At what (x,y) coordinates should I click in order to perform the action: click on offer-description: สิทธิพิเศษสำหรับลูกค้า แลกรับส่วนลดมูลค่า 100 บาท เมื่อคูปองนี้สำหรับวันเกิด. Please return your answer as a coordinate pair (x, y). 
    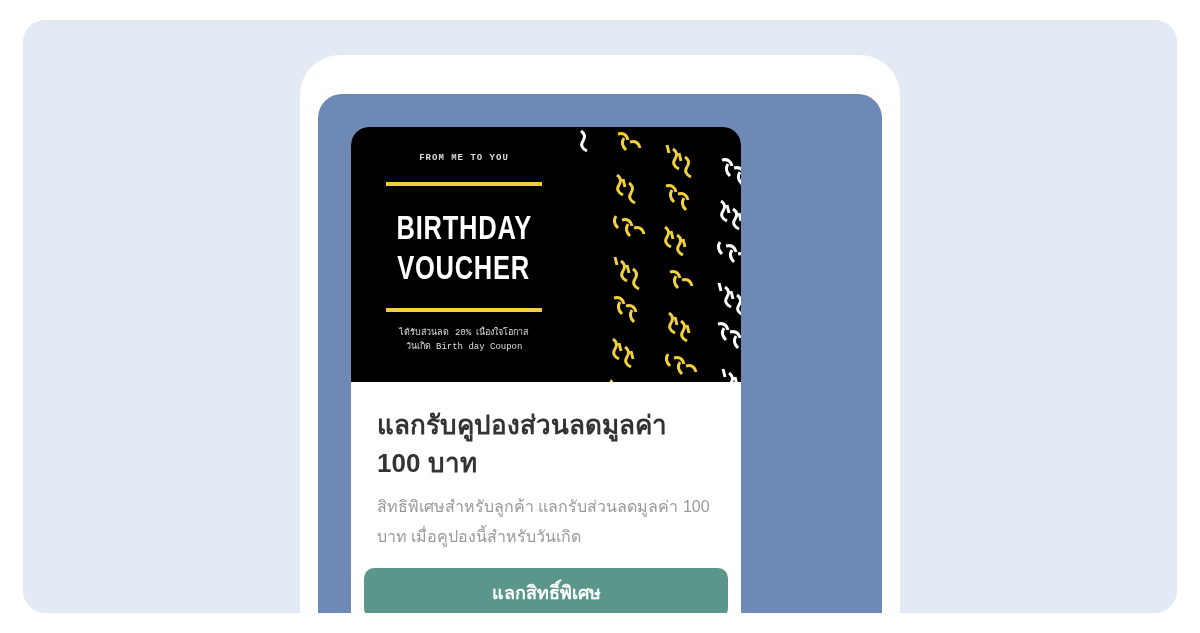
    Looking at the image, I should click on (543, 523).